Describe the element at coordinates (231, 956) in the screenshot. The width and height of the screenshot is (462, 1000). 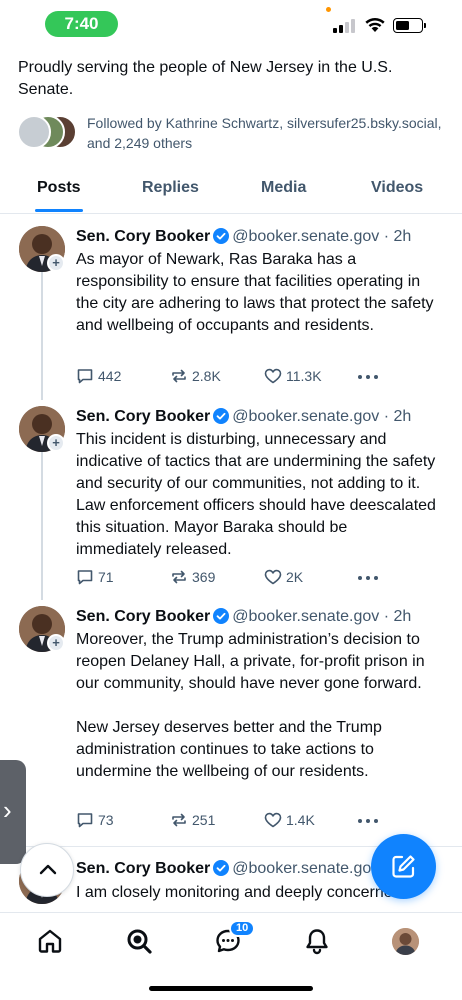
I see `bottom-navigation: 10` at that location.